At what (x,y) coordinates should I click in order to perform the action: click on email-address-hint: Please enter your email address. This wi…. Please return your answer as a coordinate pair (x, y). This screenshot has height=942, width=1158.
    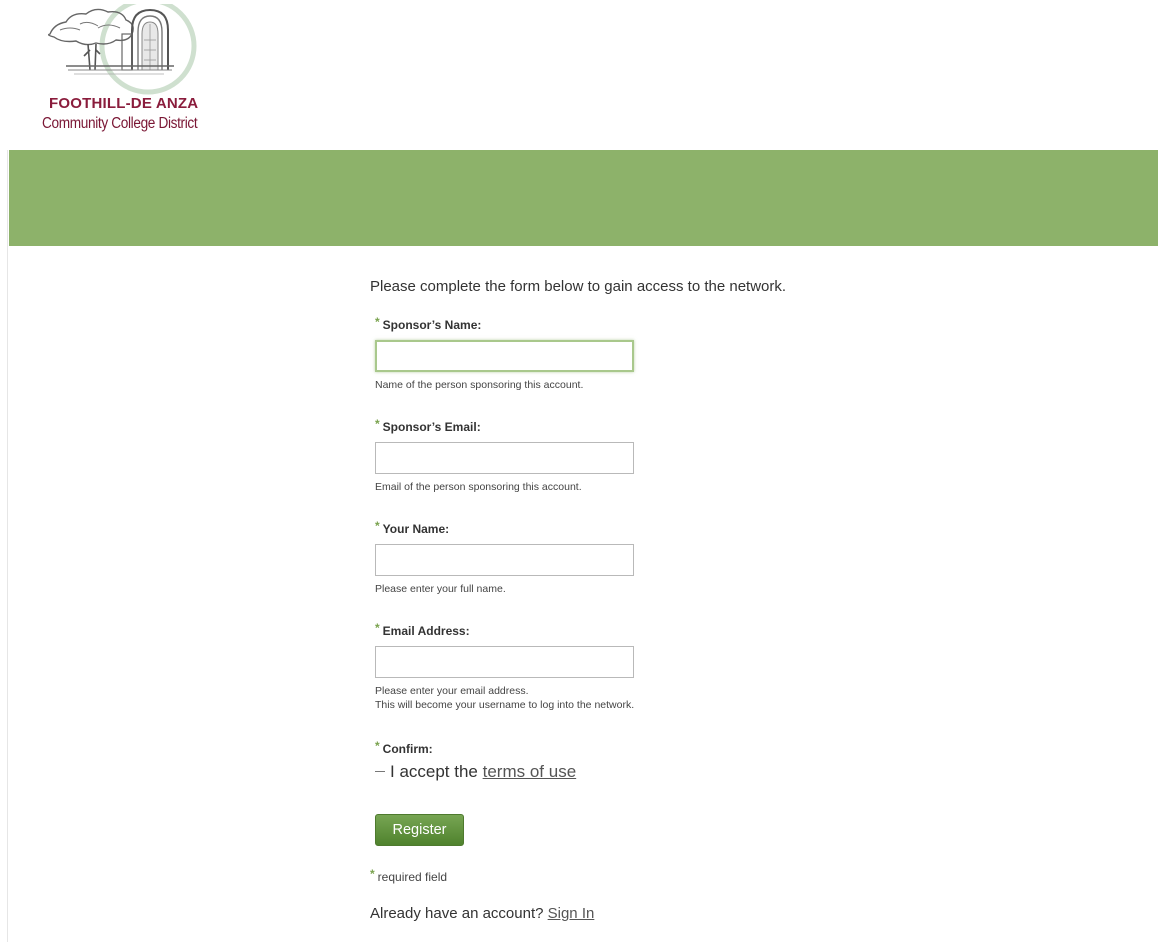
    Looking at the image, I should click on (504, 698).